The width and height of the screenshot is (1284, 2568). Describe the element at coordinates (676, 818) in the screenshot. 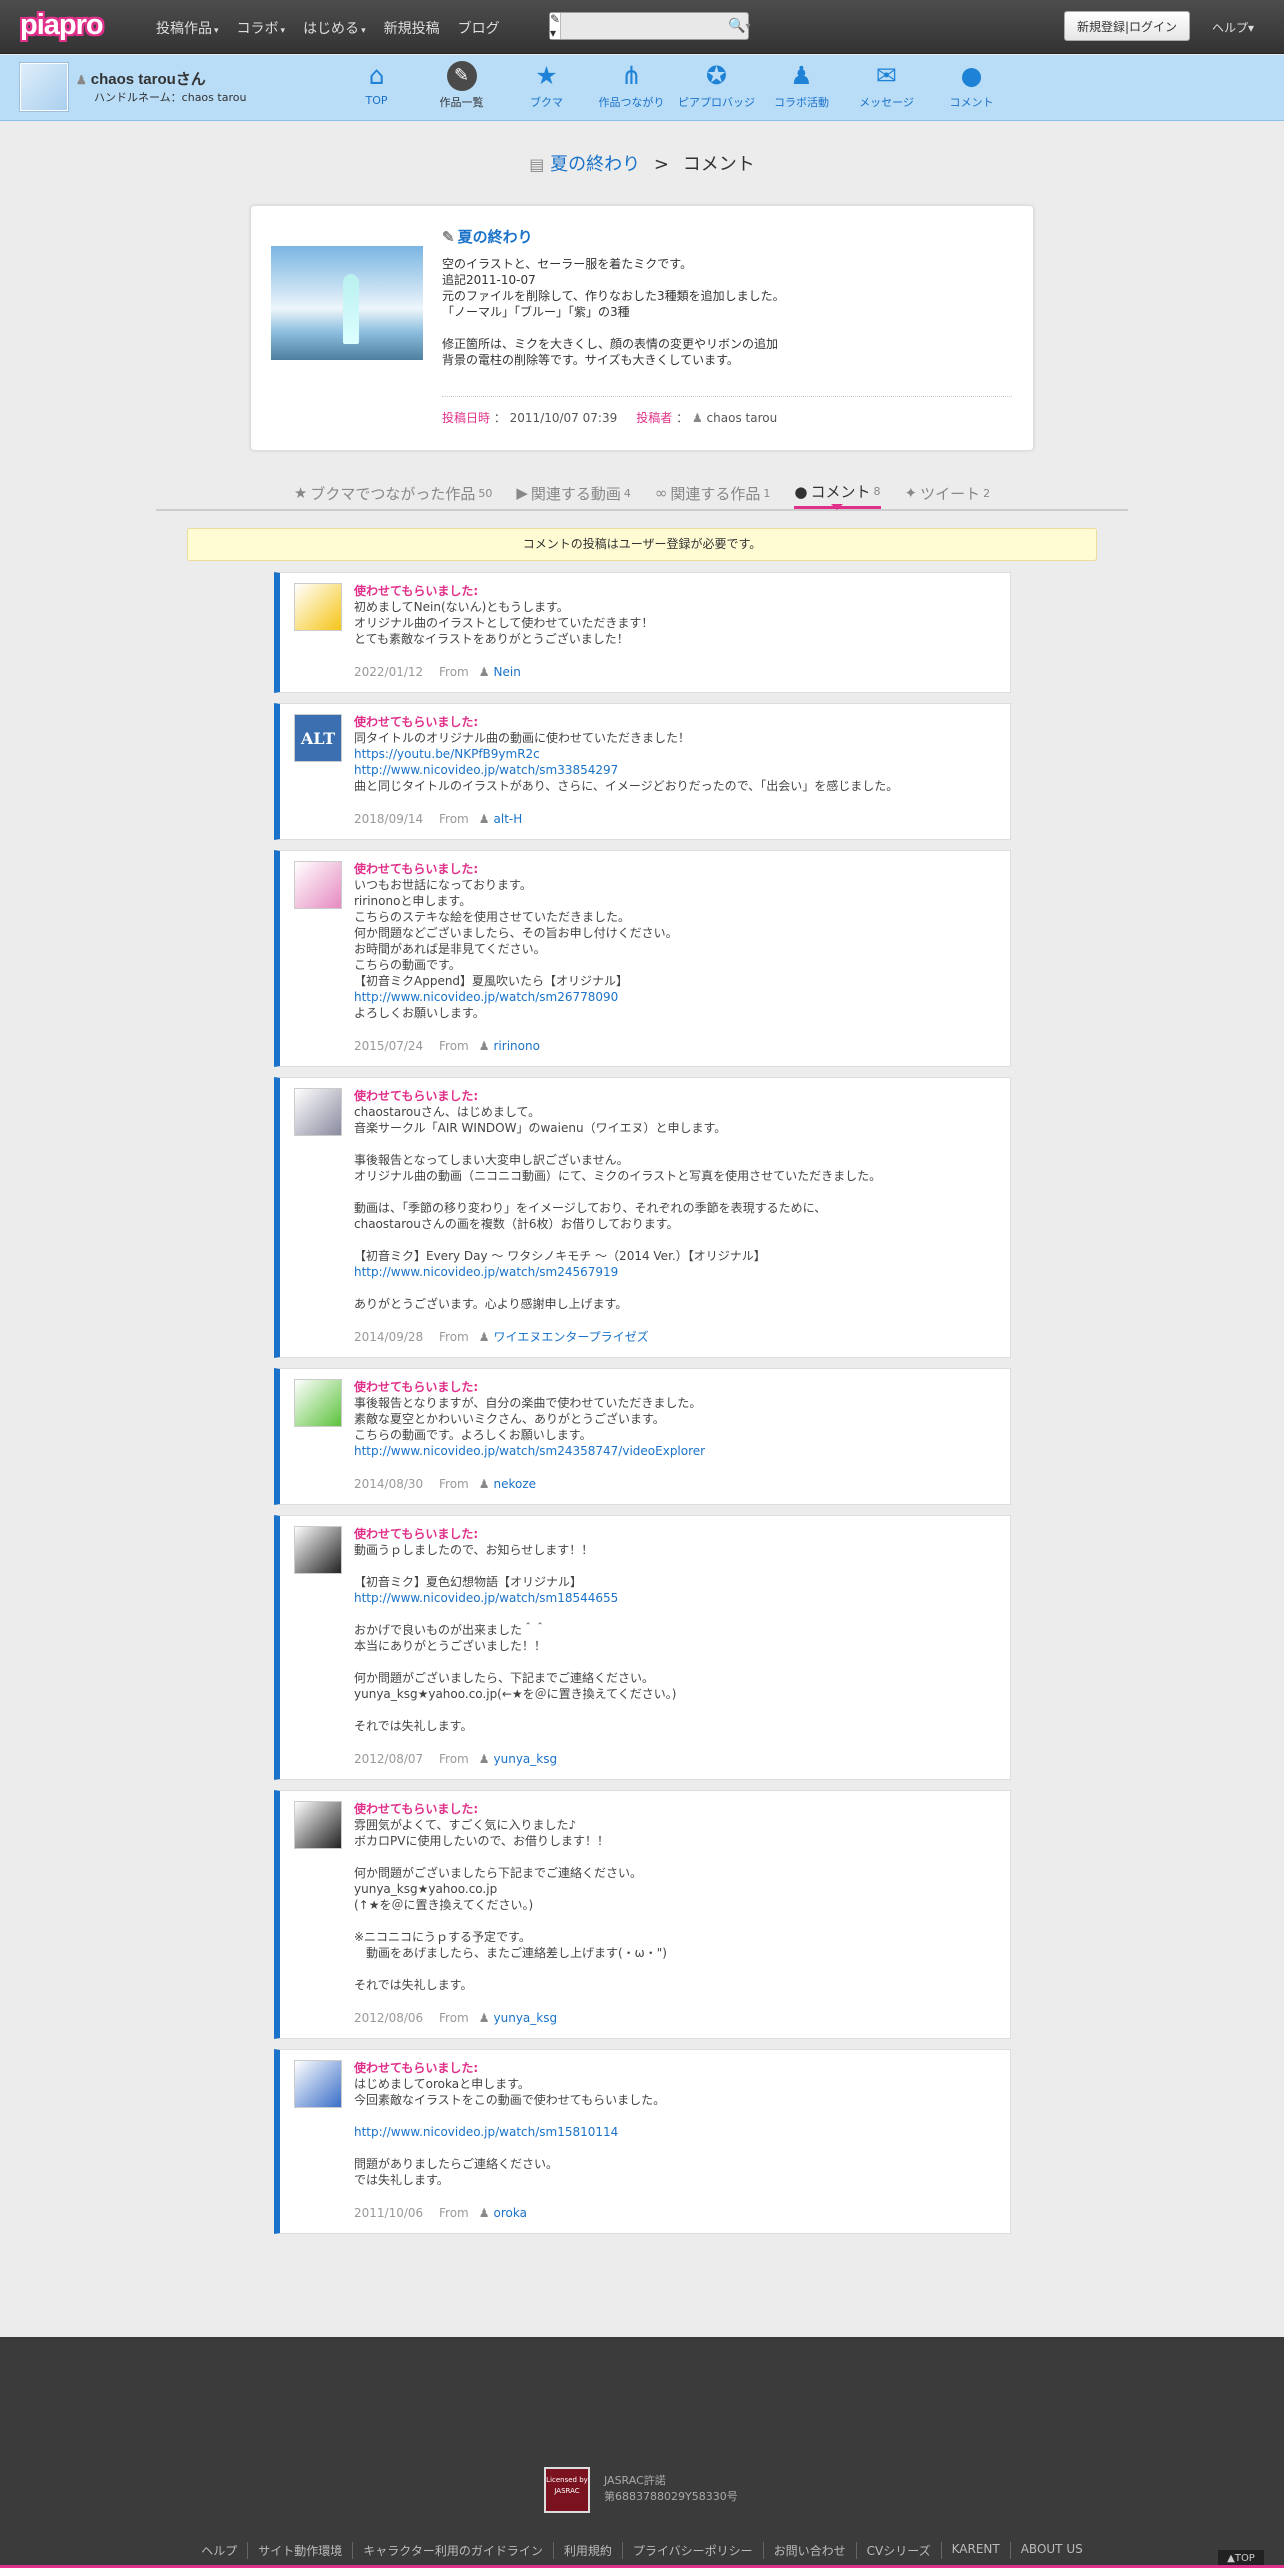

I see `comment-footer: 2018/09/14 From ♟ alt-H` at that location.